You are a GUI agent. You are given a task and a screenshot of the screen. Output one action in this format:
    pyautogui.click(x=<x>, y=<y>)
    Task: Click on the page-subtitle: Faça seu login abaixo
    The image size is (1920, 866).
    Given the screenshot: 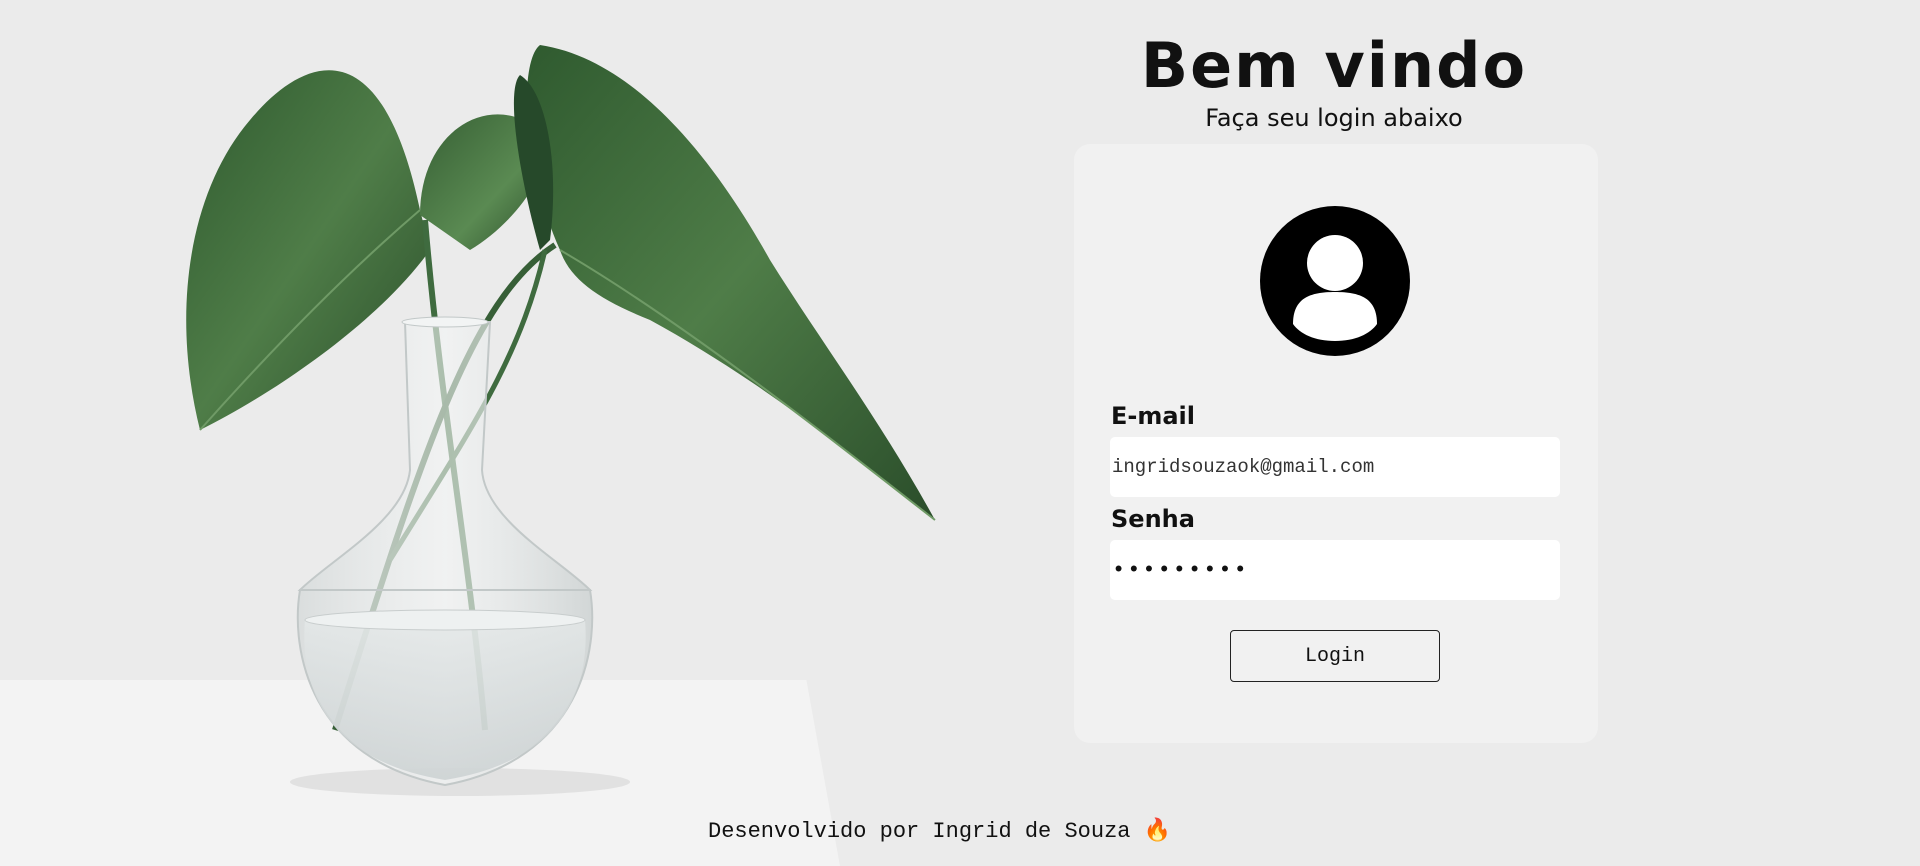 What is the action you would take?
    pyautogui.click(x=1334, y=118)
    